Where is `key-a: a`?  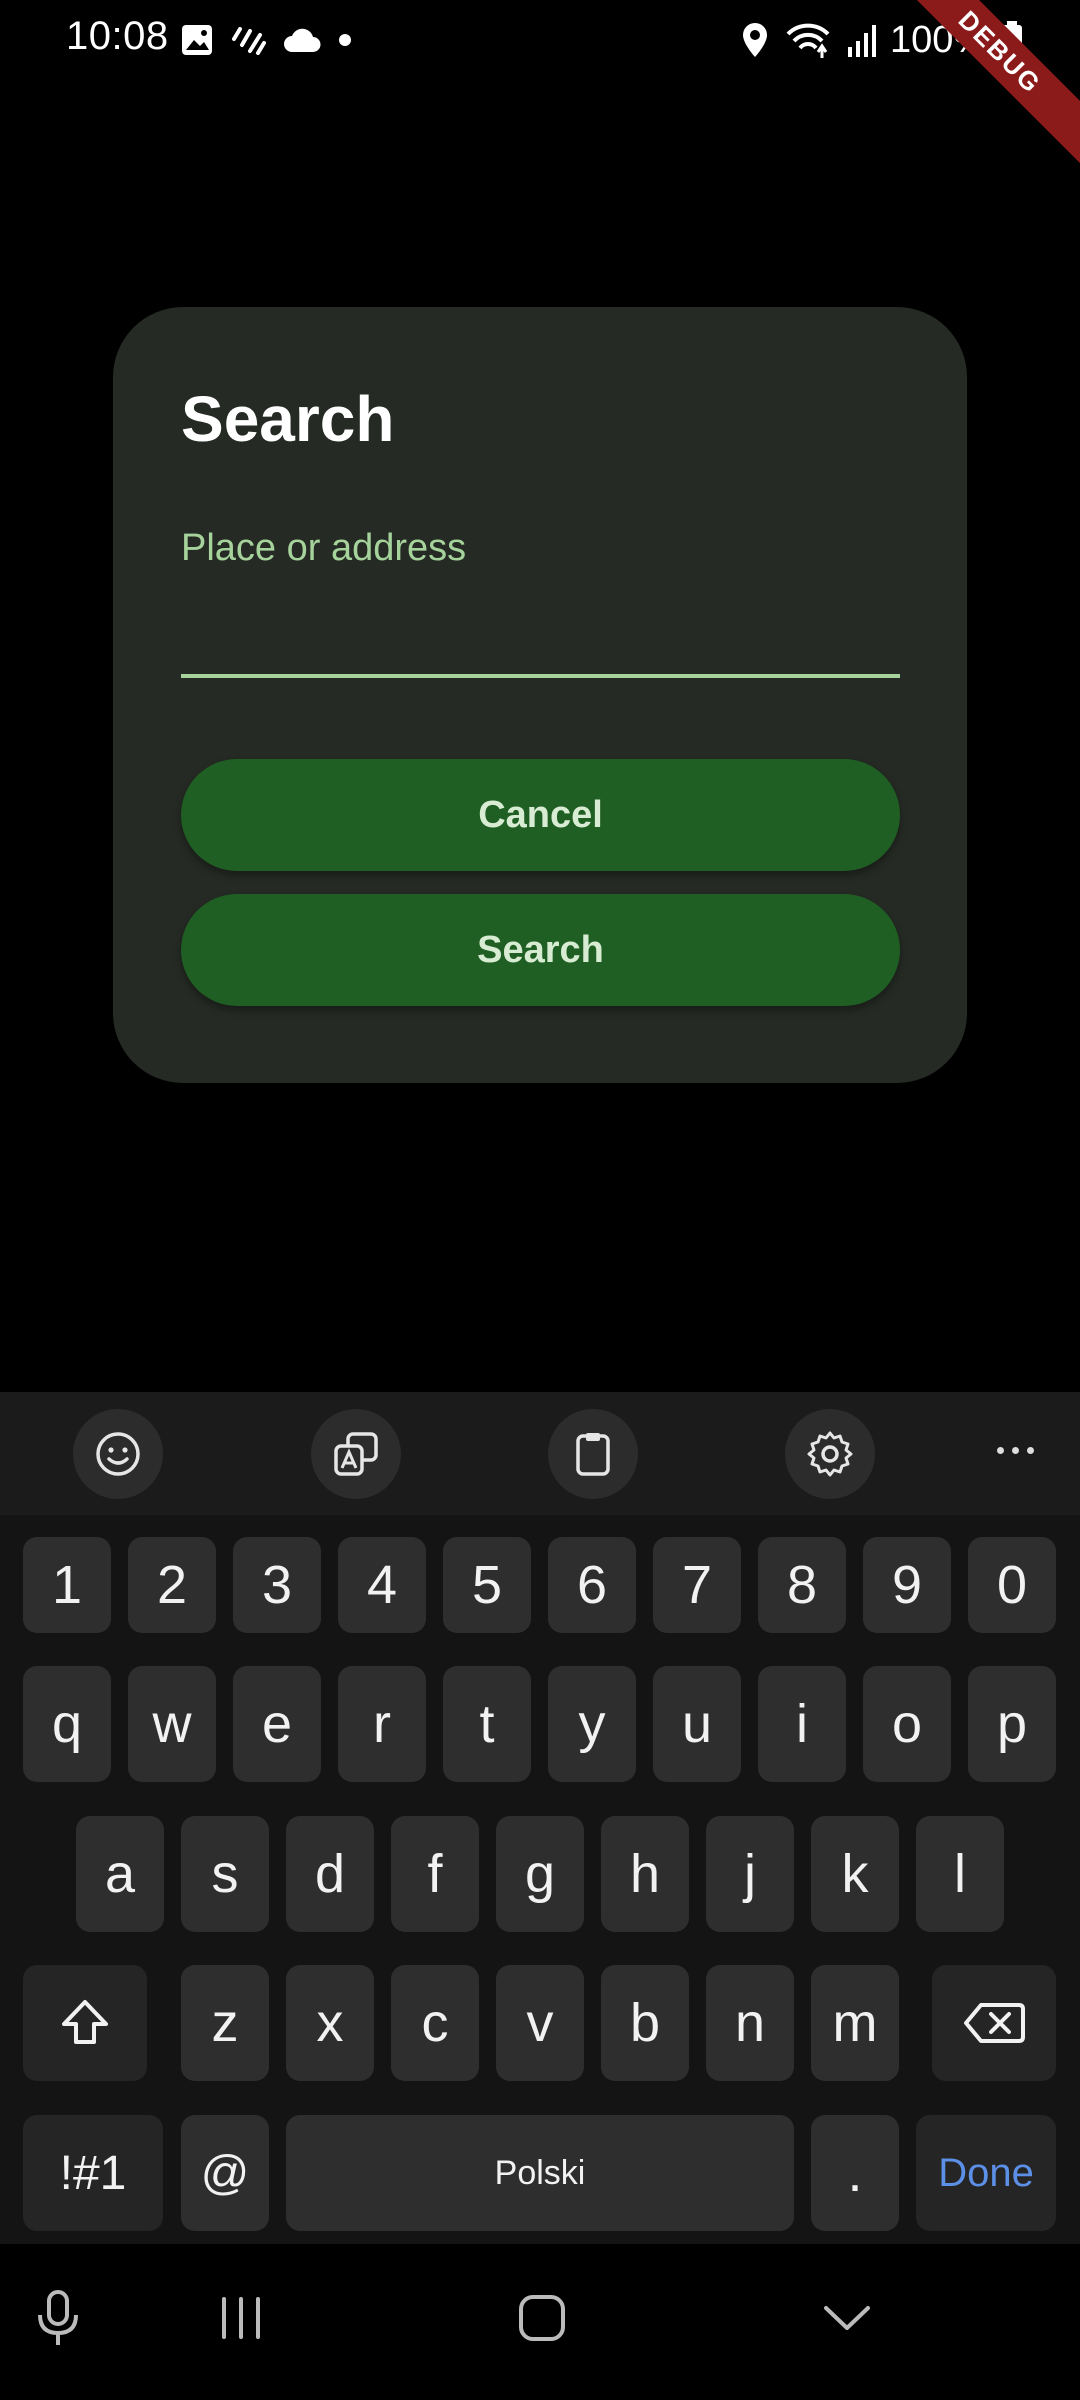 key-a: a is located at coordinates (120, 1874).